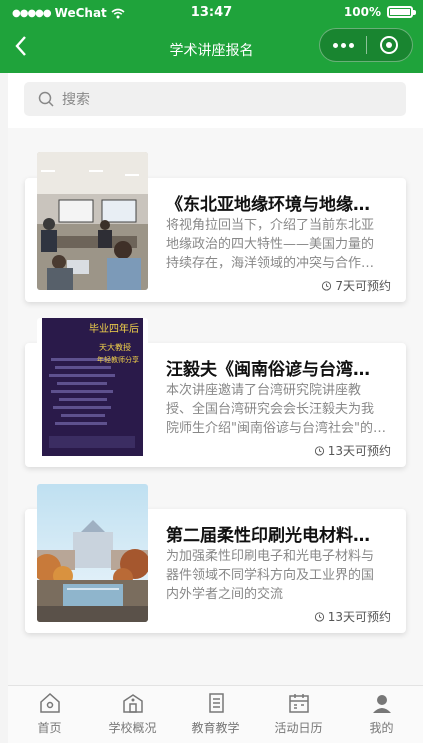 The image size is (423, 743). Describe the element at coordinates (276, 536) in the screenshot. I see `lecture-title: 第二届柔性印刷光电材料与器件研讨会` at that location.